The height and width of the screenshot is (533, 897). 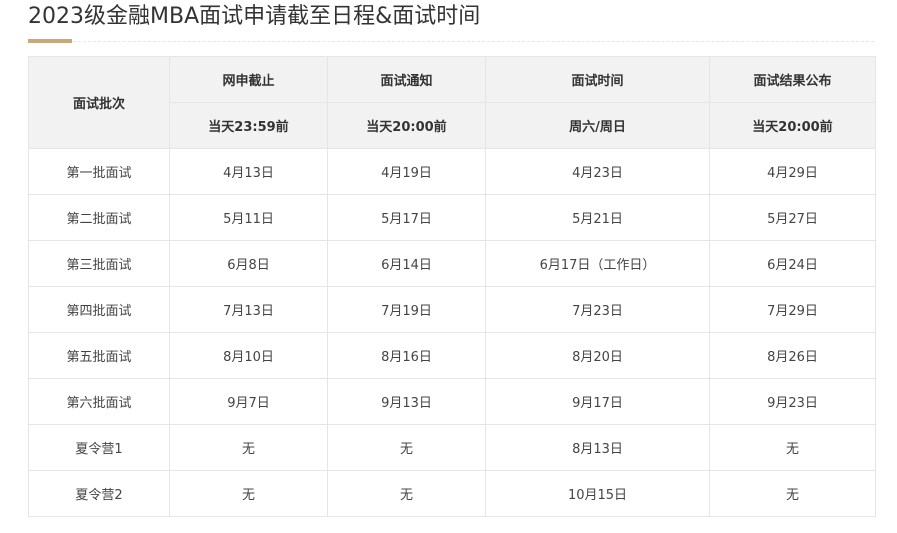 I want to click on table-row: 第六批面试 9月7日 9月13日 9月17日 9月23日, so click(x=452, y=401).